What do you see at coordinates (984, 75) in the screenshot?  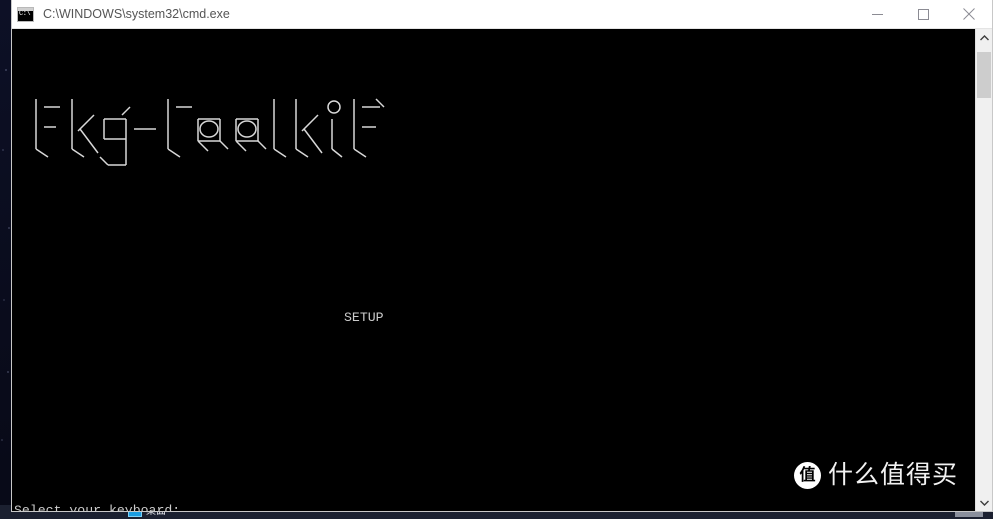 I see `scrollbar-thumb` at bounding box center [984, 75].